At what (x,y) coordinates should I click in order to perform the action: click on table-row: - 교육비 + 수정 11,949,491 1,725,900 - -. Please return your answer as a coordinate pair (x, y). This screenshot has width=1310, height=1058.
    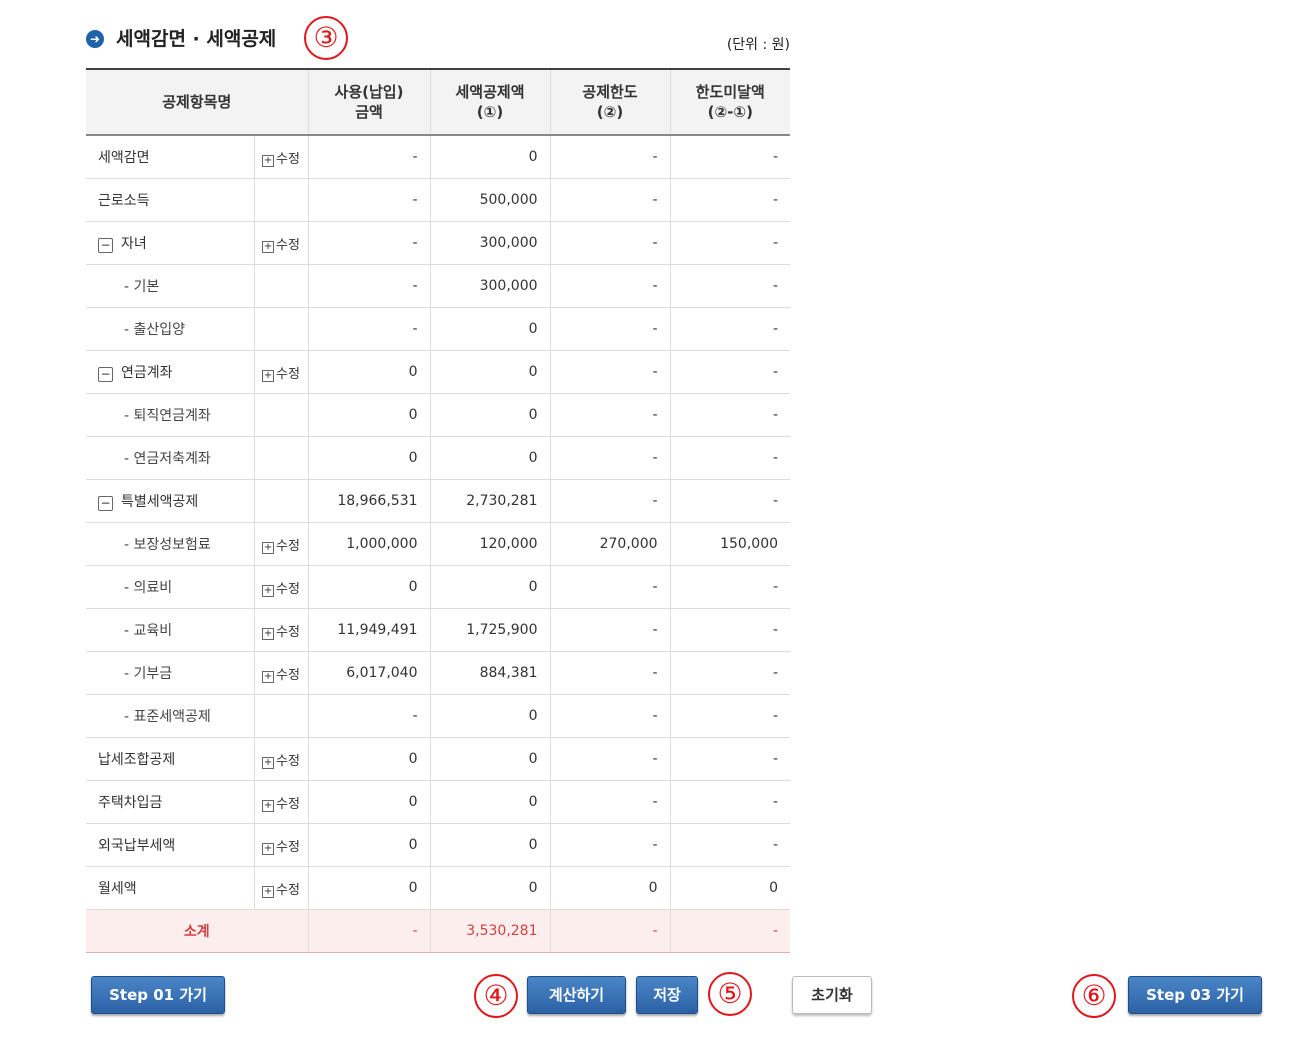
    Looking at the image, I should click on (438, 630).